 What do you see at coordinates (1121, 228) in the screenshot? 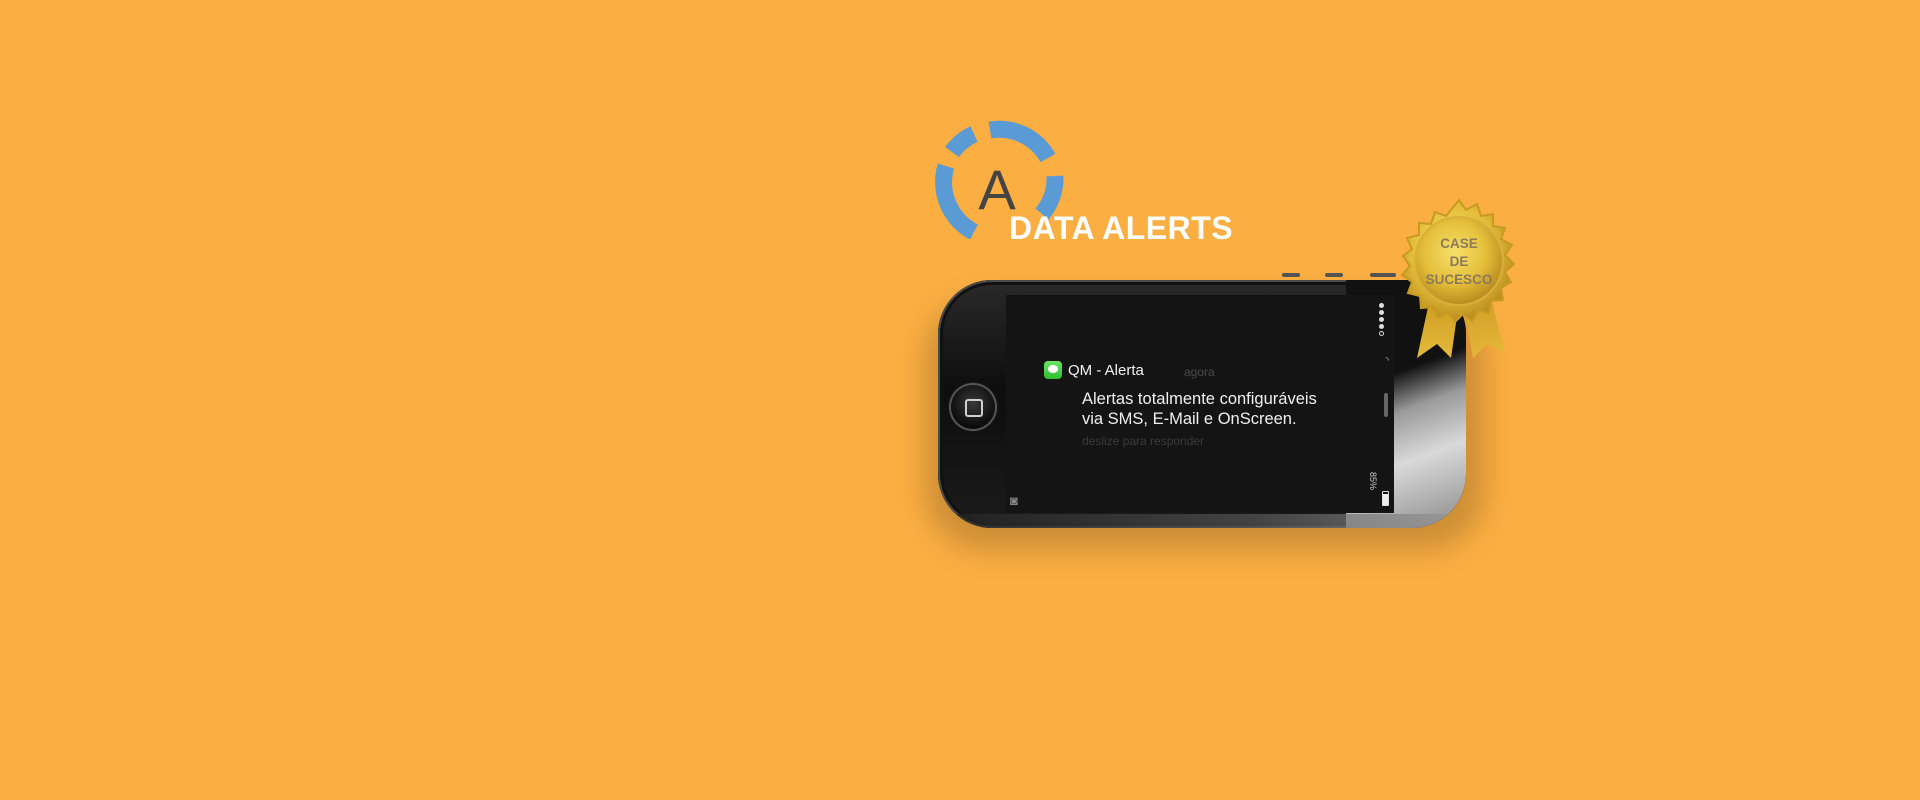
I see `logo-wordmark: DATA ALERTS` at bounding box center [1121, 228].